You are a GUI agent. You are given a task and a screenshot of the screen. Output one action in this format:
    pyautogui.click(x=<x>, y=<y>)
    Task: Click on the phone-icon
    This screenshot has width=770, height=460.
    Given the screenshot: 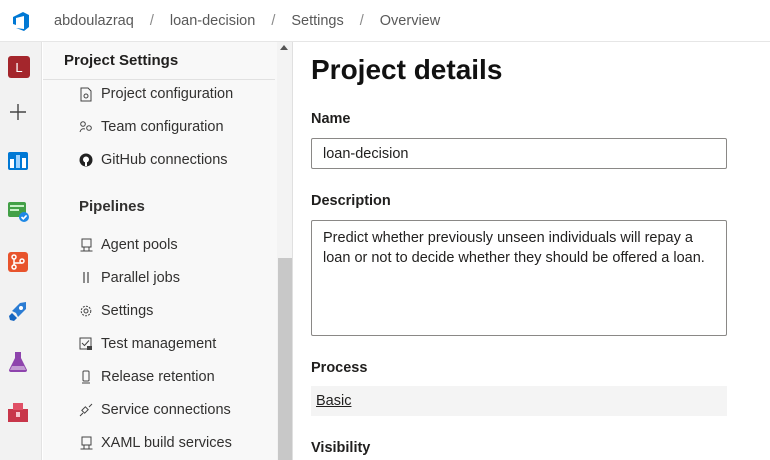 What is the action you would take?
    pyautogui.click(x=86, y=377)
    